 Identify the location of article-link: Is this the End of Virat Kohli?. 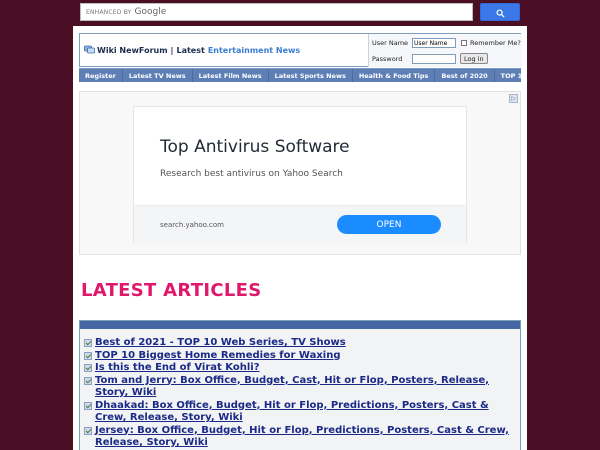
(177, 368).